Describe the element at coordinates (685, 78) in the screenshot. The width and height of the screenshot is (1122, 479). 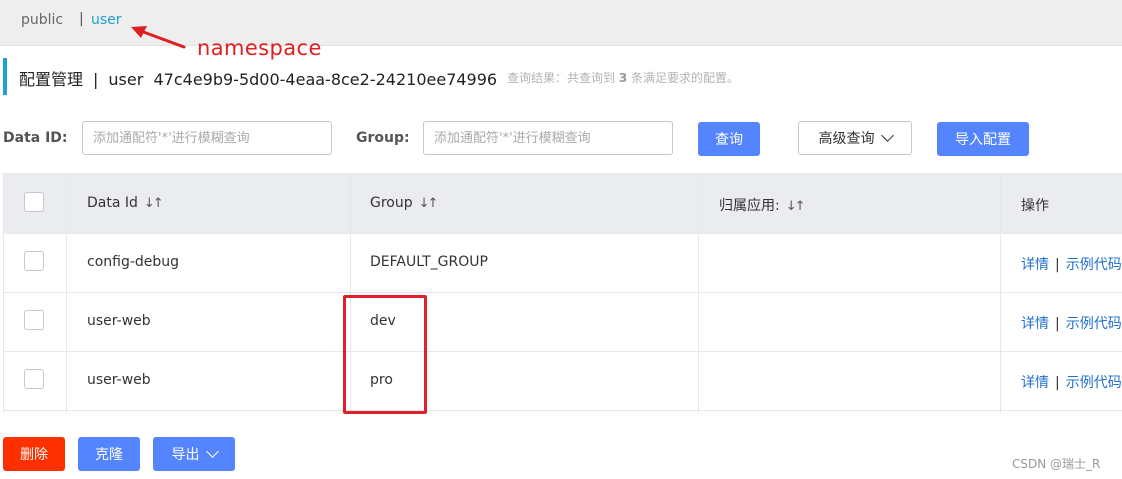
I see `result-suffix: 条满足要求的配置。` at that location.